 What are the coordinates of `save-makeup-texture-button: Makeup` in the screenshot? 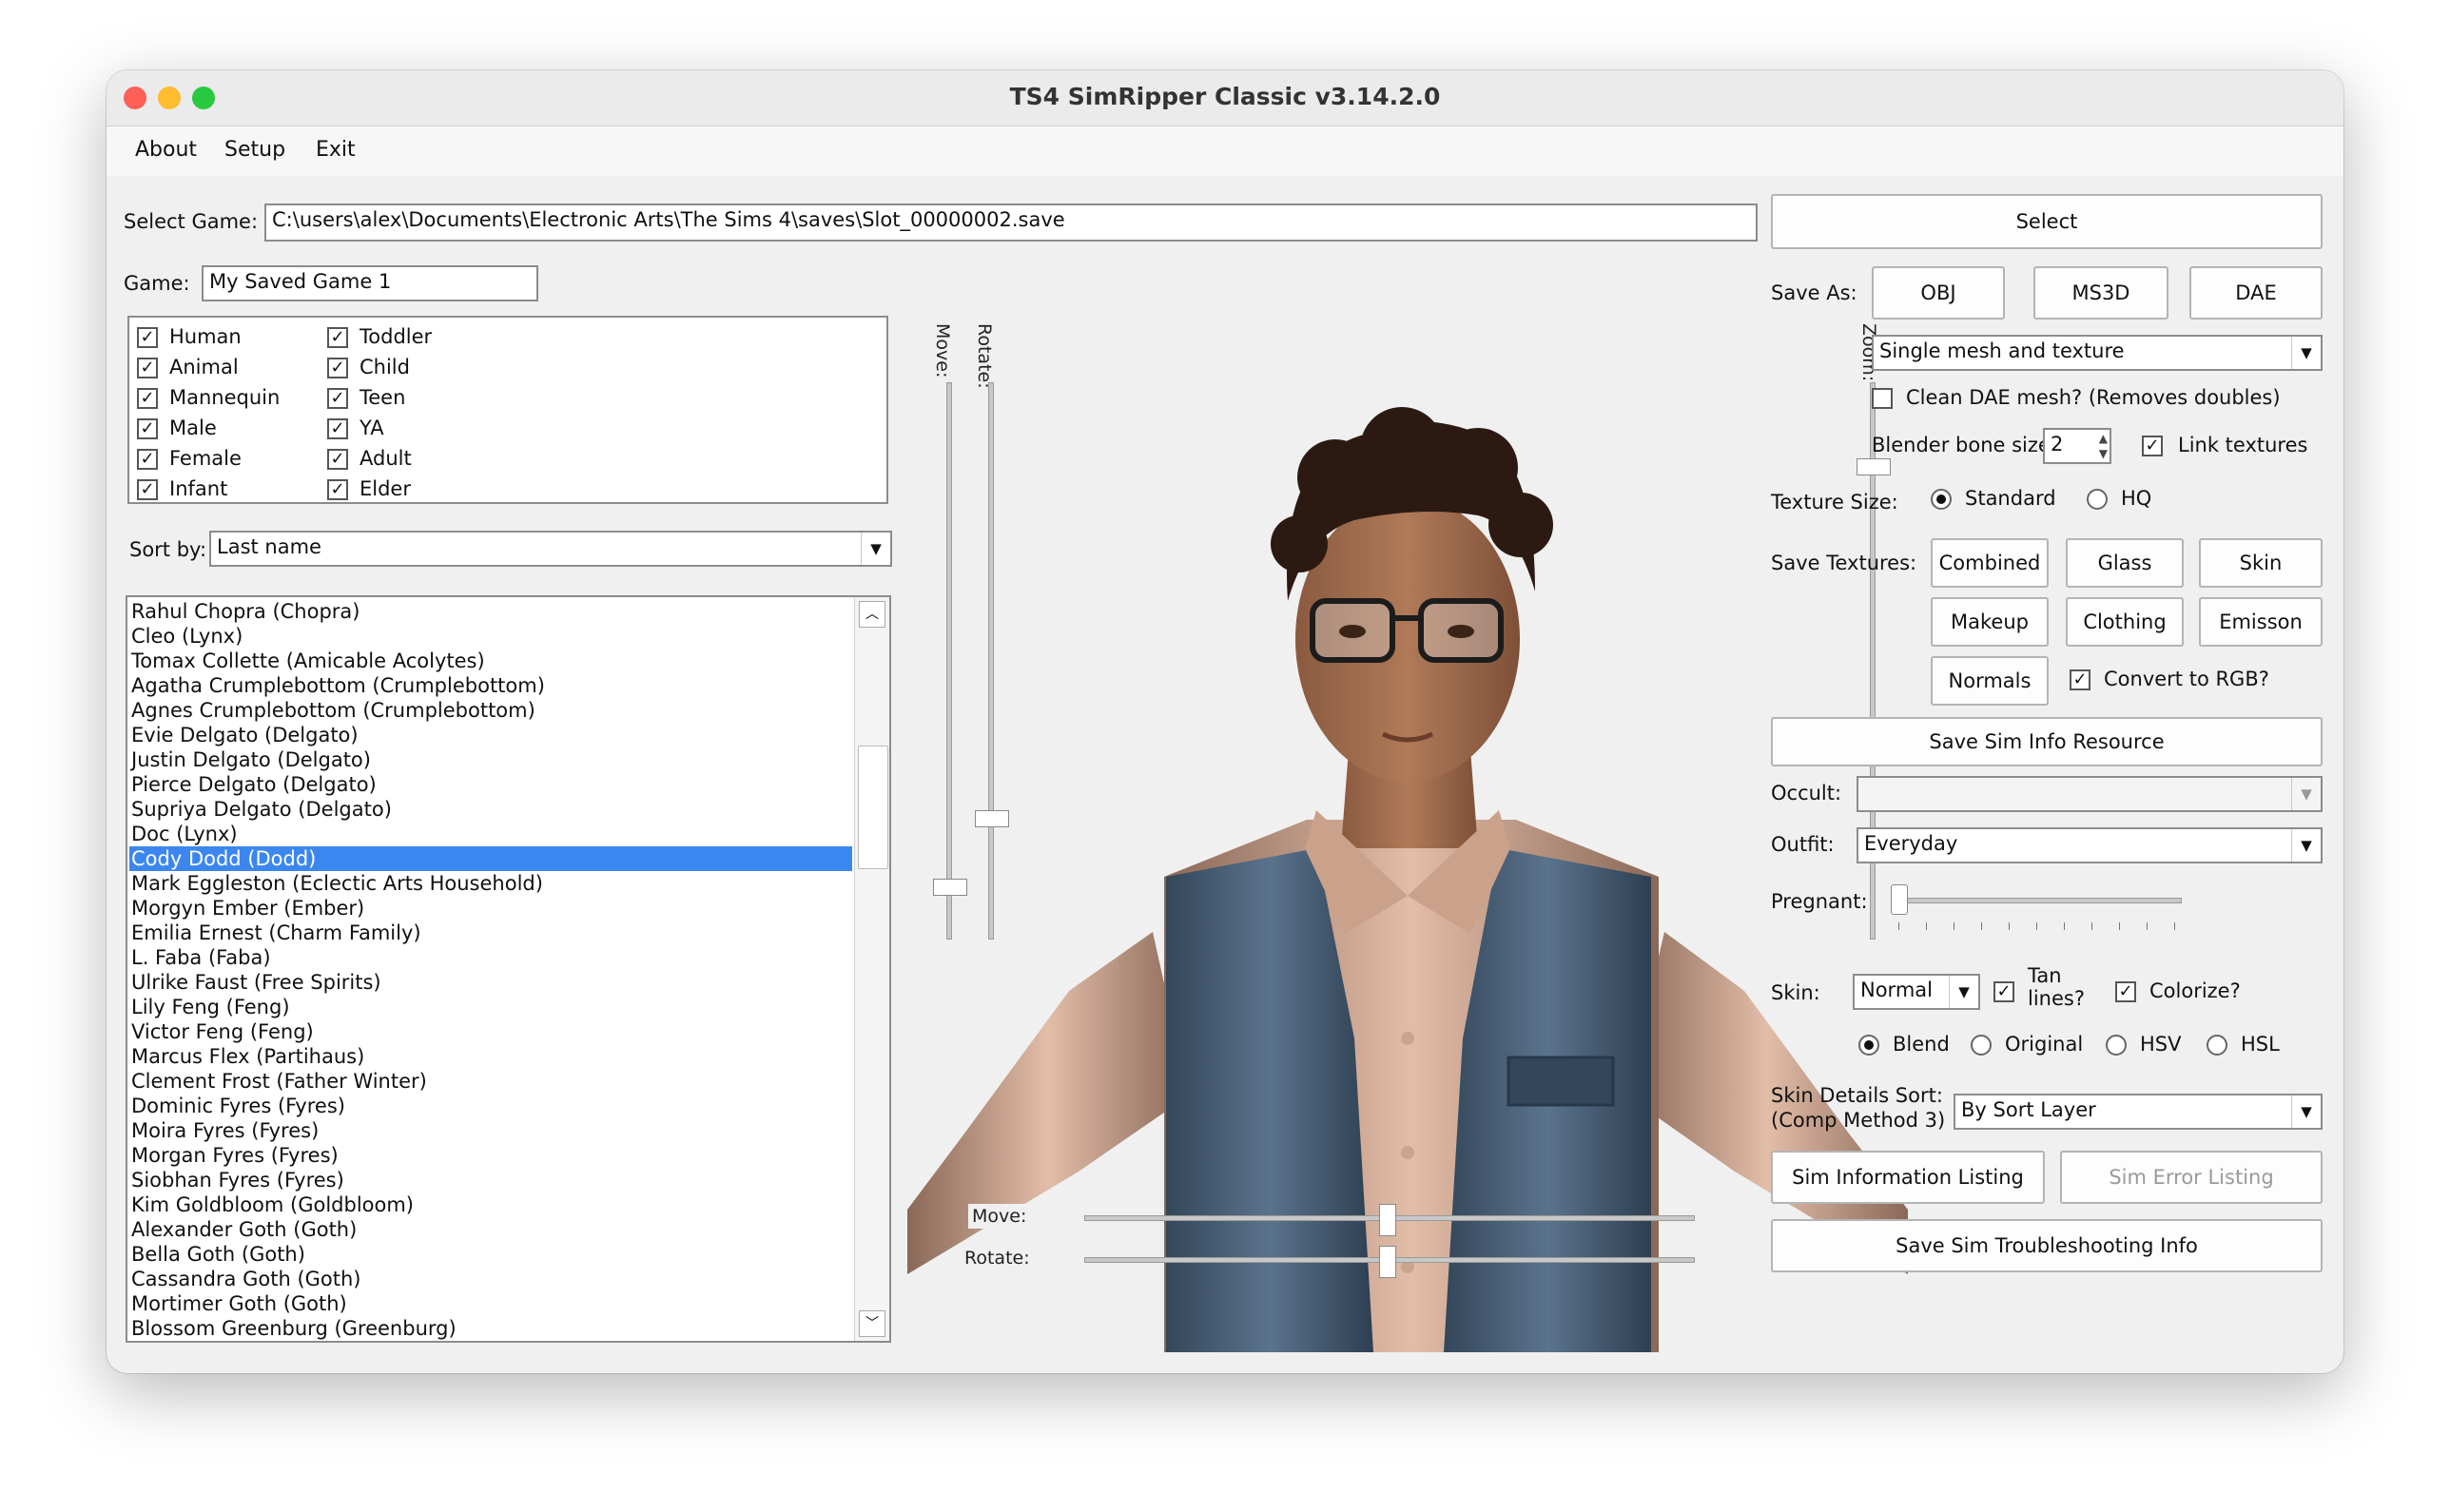 It's located at (1990, 622).